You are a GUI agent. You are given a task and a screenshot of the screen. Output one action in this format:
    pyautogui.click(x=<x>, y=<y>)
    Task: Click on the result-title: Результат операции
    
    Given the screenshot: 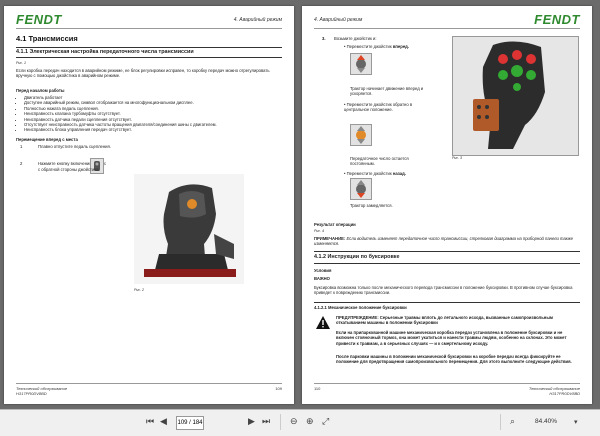 What is the action you would take?
    pyautogui.click(x=335, y=224)
    